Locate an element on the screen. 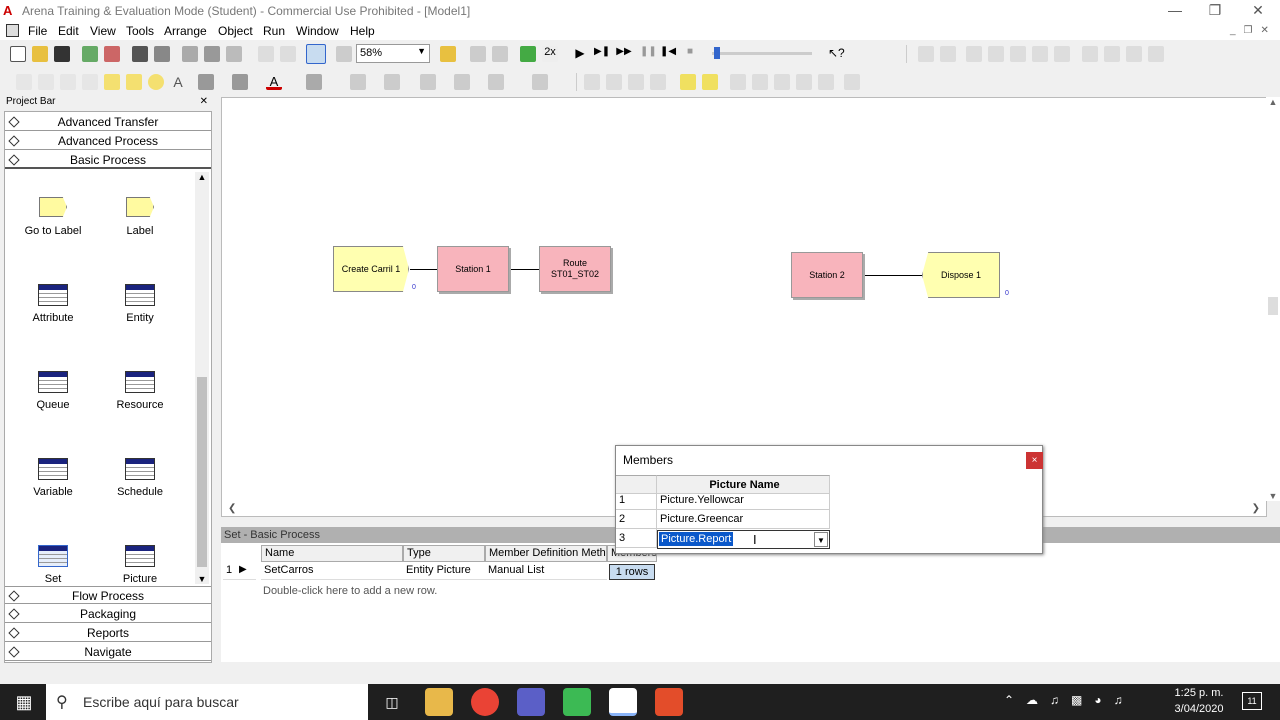 The image size is (1280, 720). cut-icon is located at coordinates (190, 54).